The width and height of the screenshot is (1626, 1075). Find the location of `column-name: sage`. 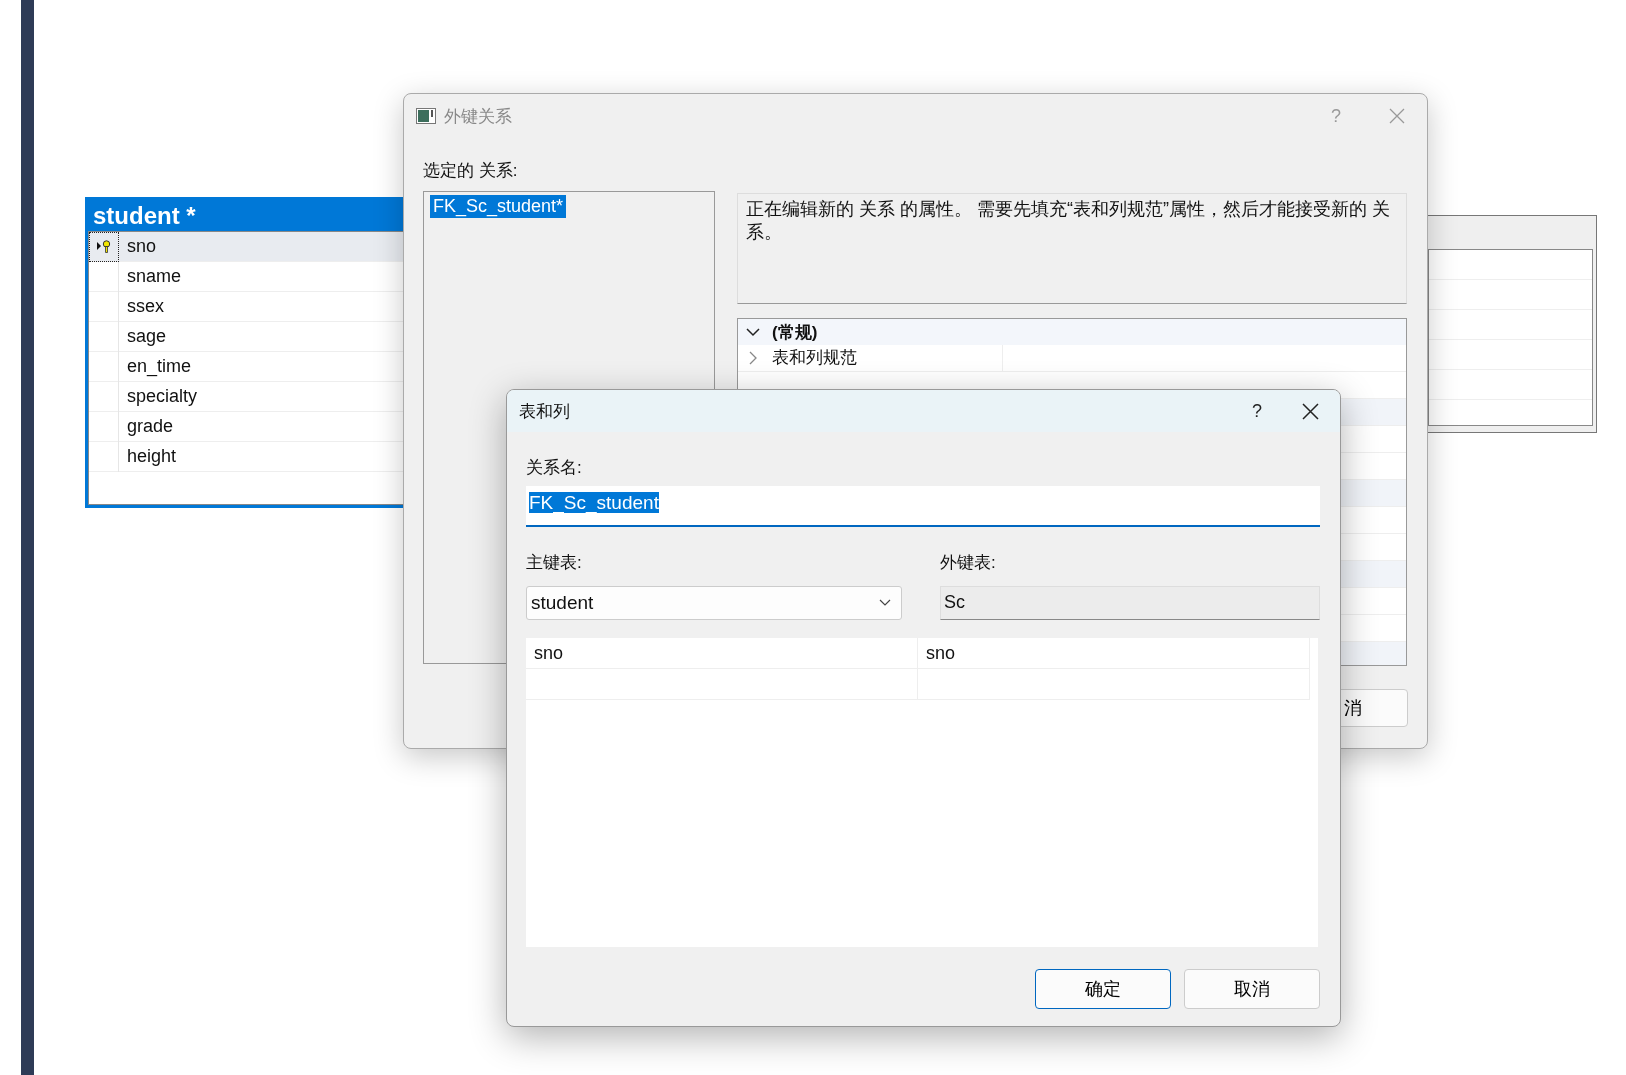

column-name: sage is located at coordinates (146, 336).